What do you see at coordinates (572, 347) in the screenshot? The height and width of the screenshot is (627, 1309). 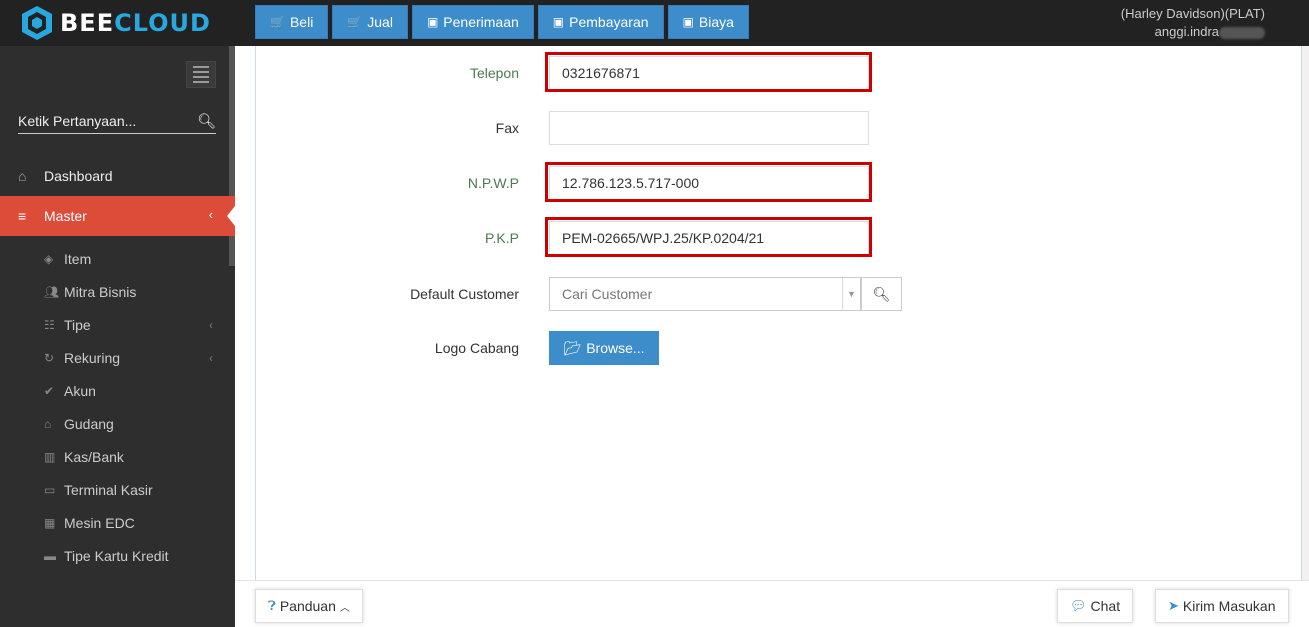 I see `folder-open-icon: 📂︎` at bounding box center [572, 347].